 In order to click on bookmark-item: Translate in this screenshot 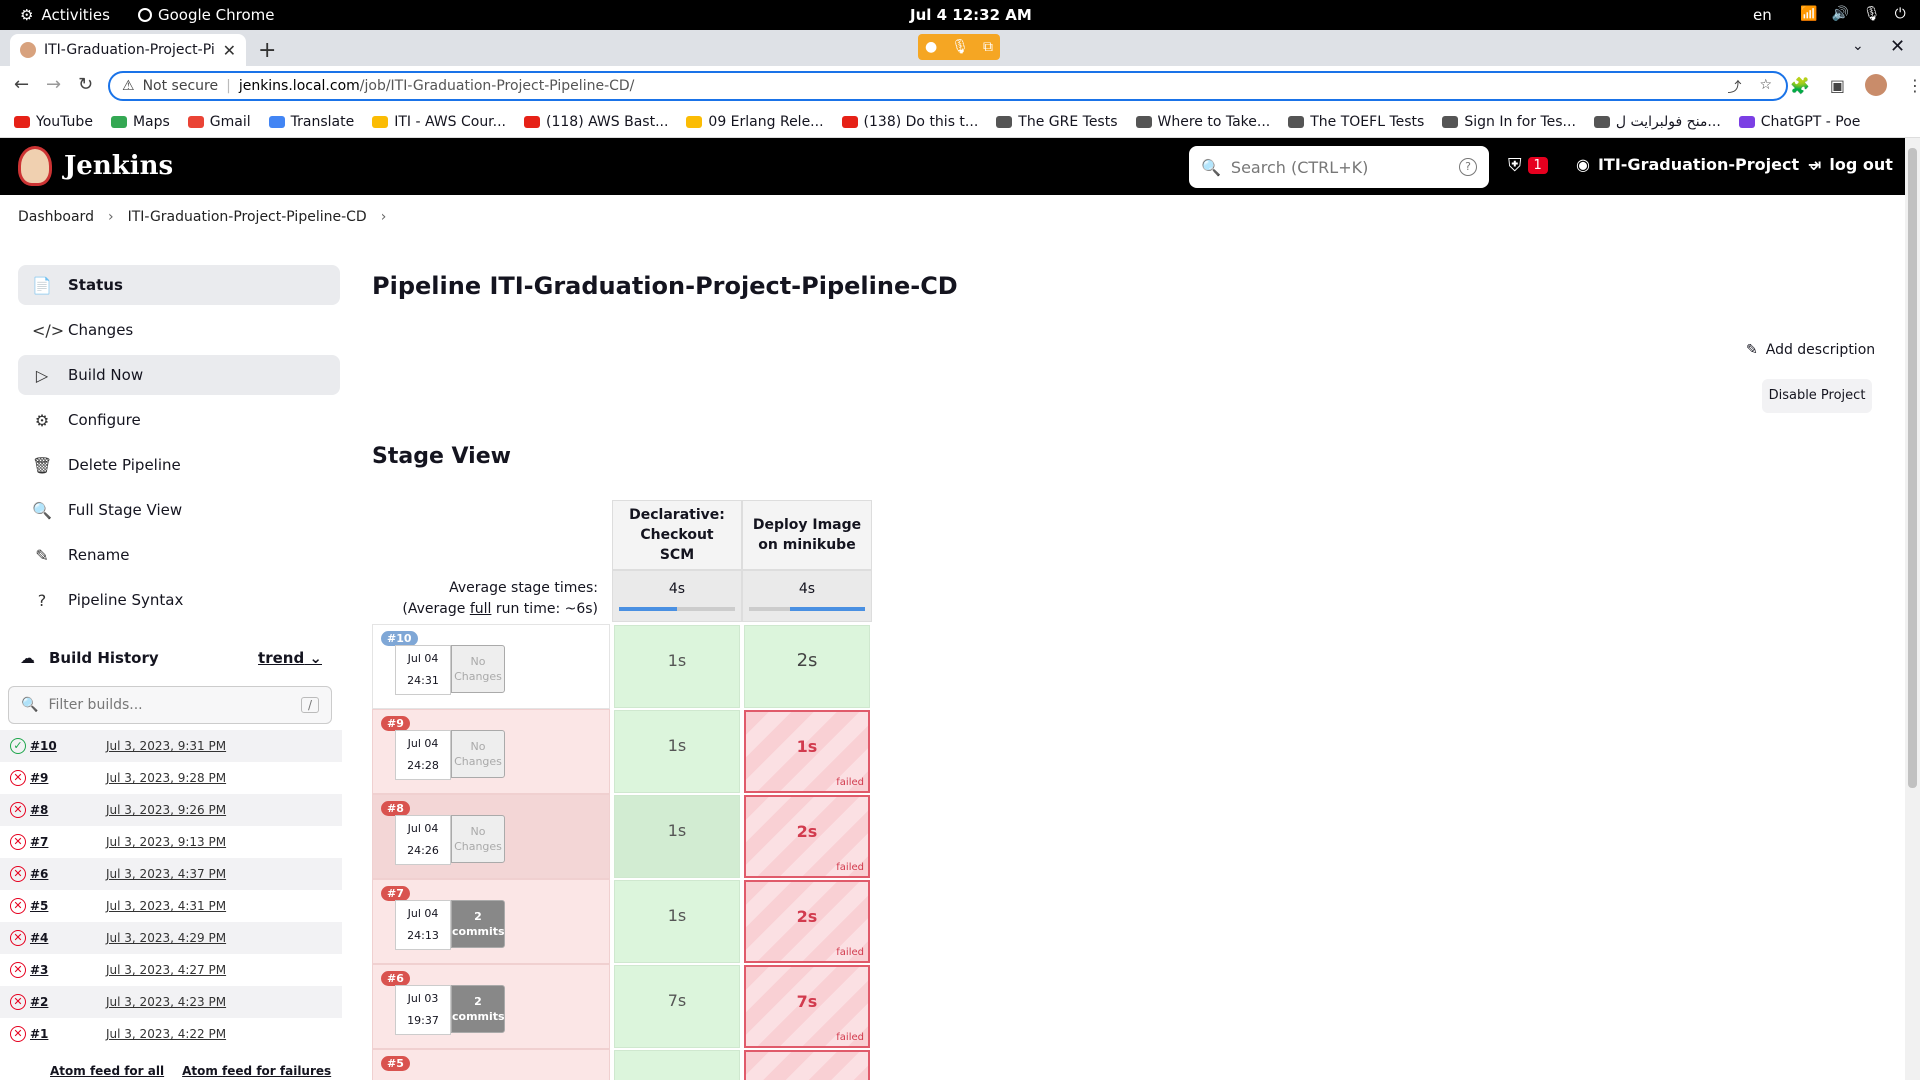, I will do `click(311, 122)`.